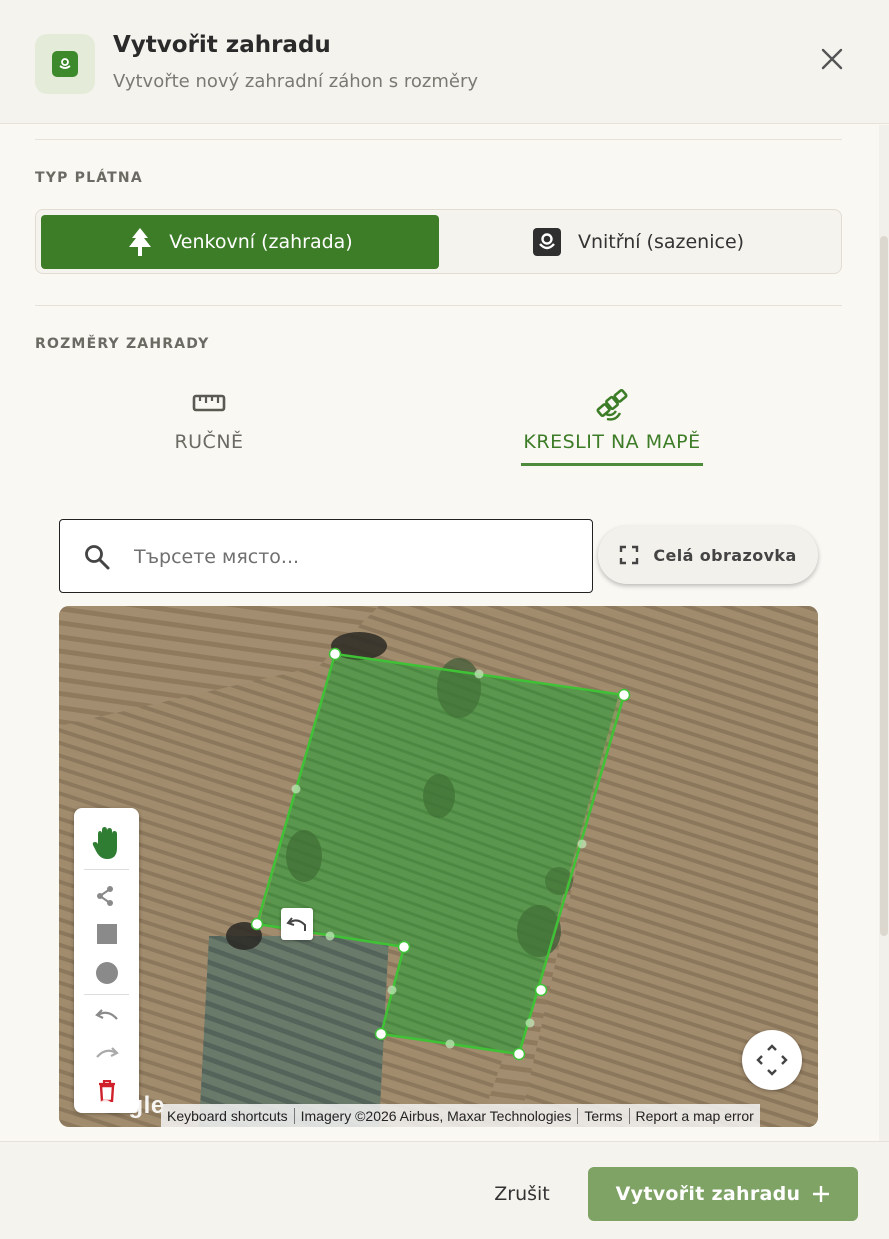  I want to click on scrollbar-thumb, so click(884, 586).